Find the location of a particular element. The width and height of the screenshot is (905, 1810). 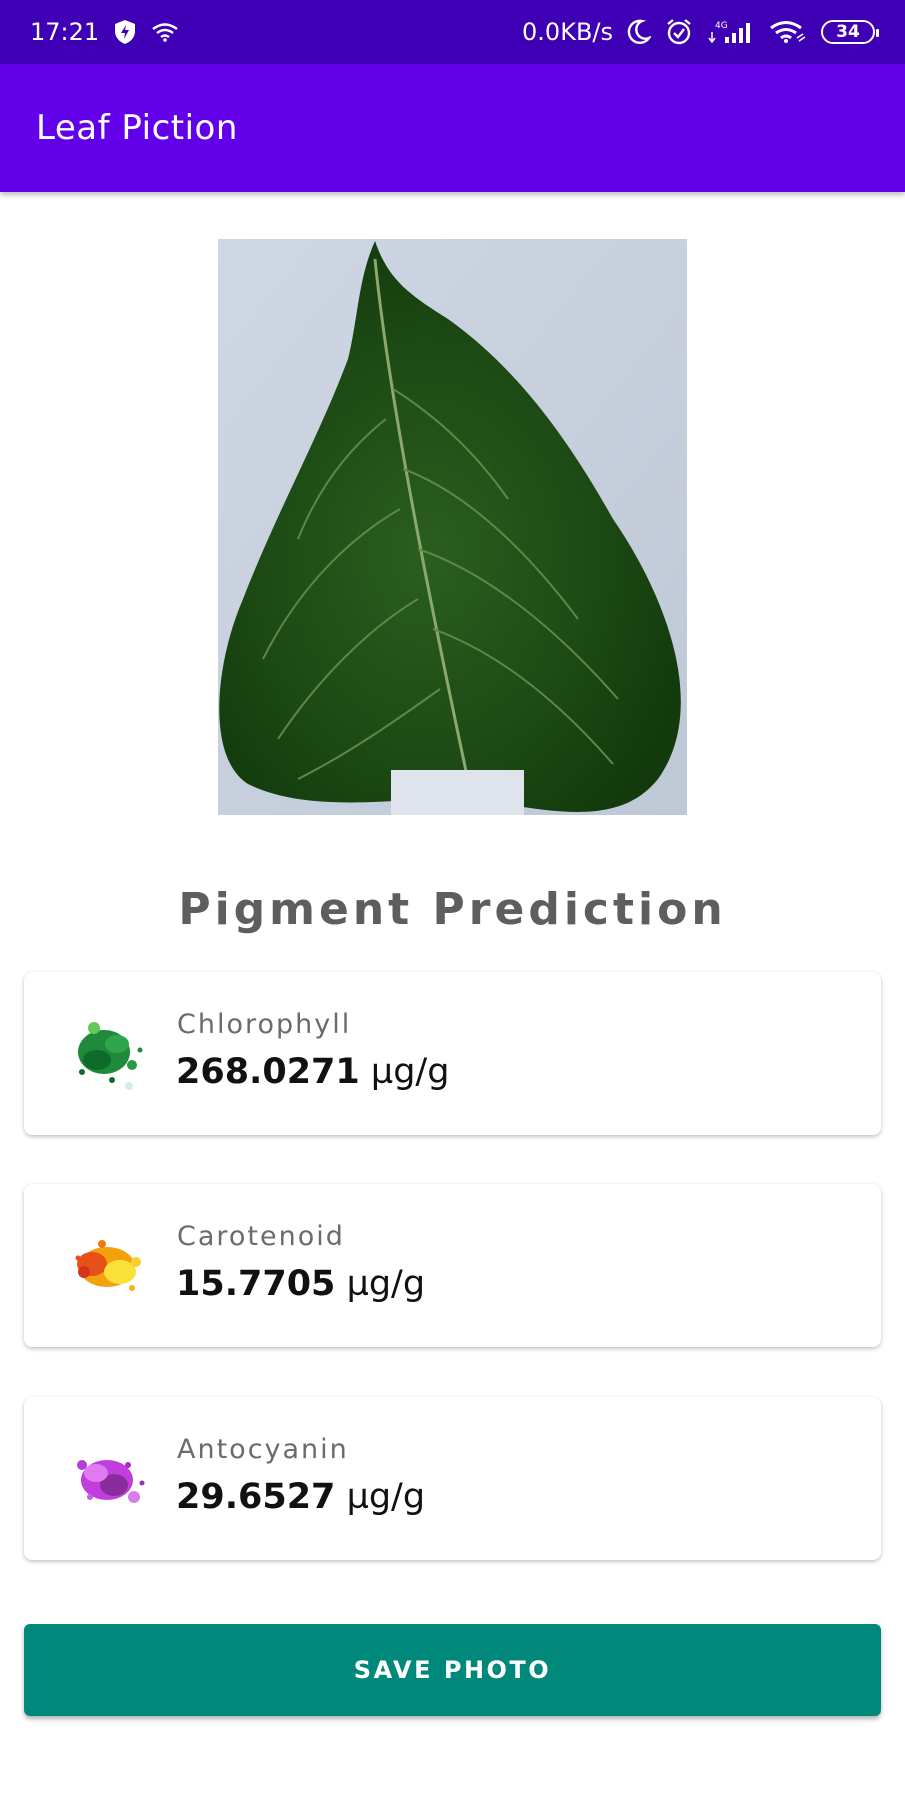

pigment-label: Carotenoid is located at coordinates (261, 1236).